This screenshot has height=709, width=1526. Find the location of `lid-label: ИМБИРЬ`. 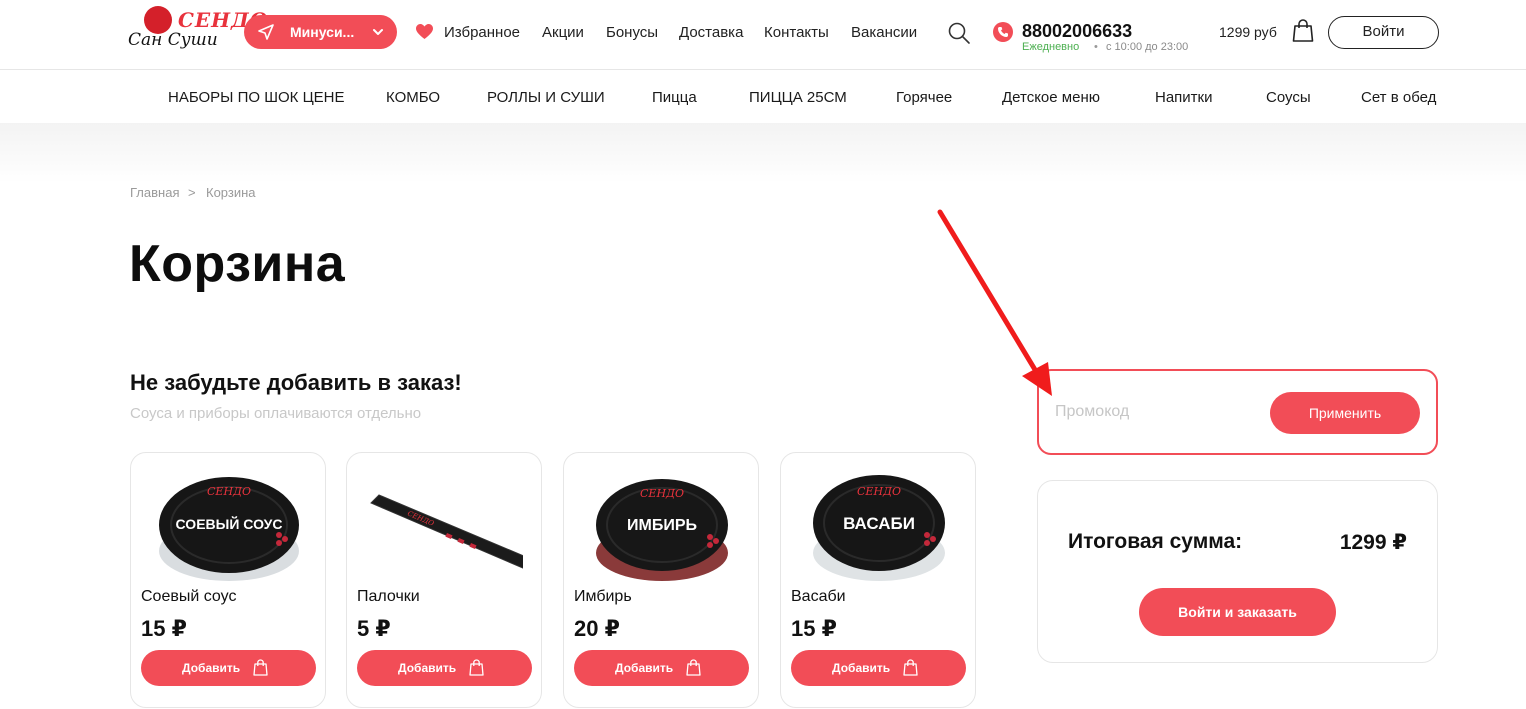

lid-label: ИМБИРЬ is located at coordinates (662, 525).